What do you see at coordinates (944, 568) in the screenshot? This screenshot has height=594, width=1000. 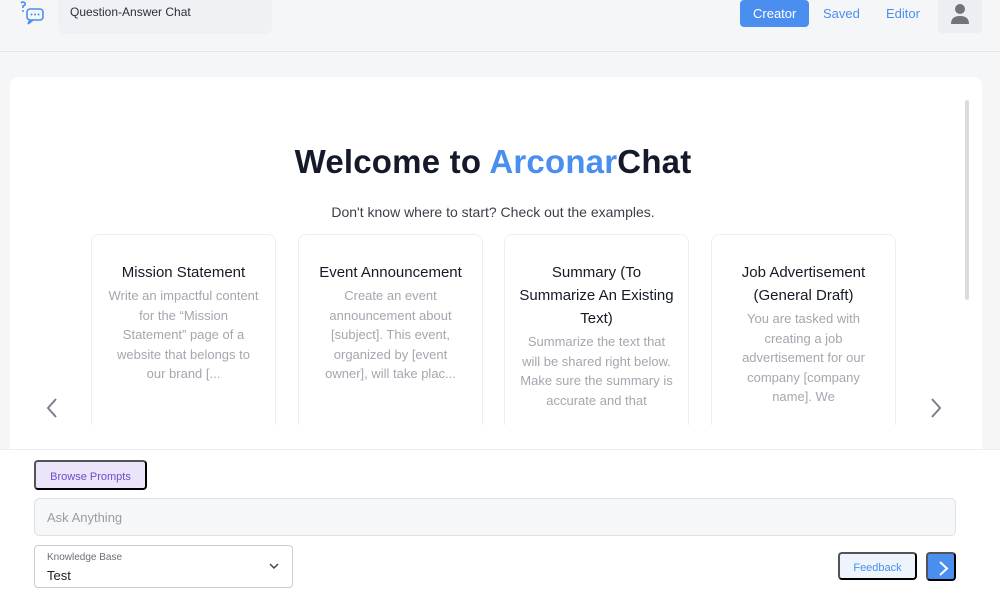 I see `send-arrow-icon` at bounding box center [944, 568].